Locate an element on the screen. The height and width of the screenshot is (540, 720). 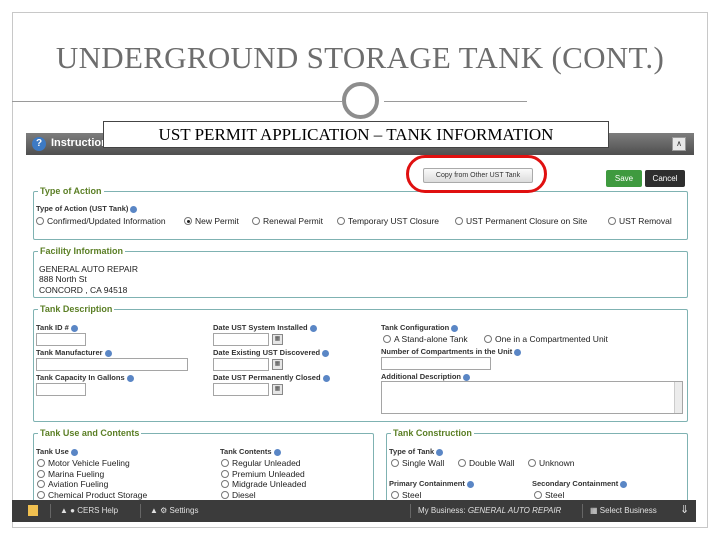
facility-street: 888 North St is located at coordinates (63, 279).